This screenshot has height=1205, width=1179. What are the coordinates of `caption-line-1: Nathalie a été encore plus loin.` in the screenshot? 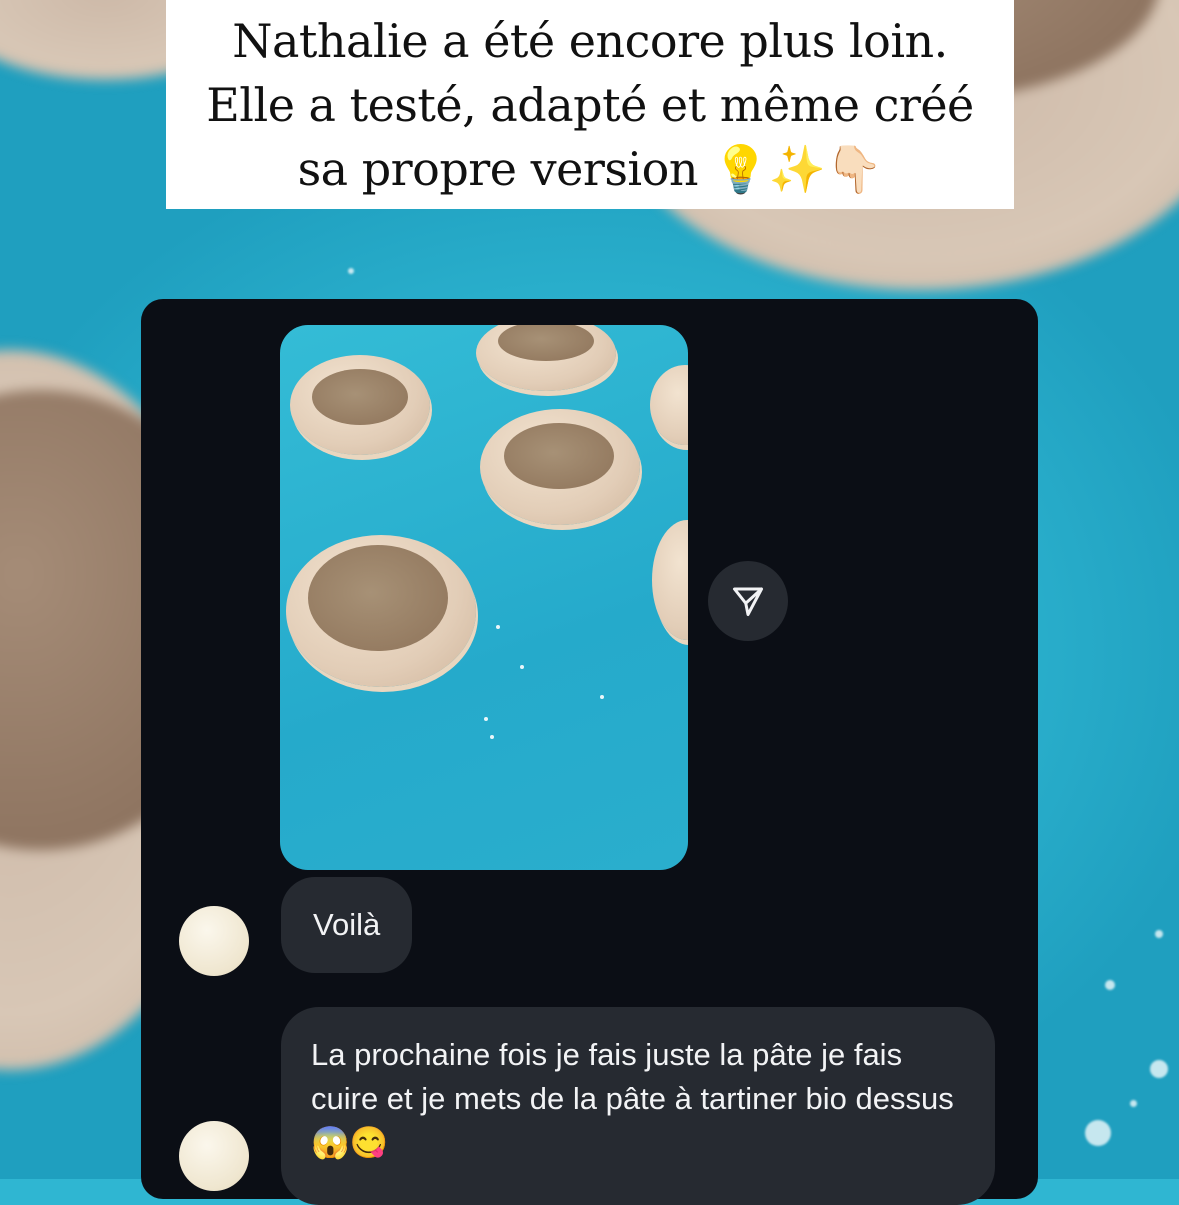 It's located at (590, 40).